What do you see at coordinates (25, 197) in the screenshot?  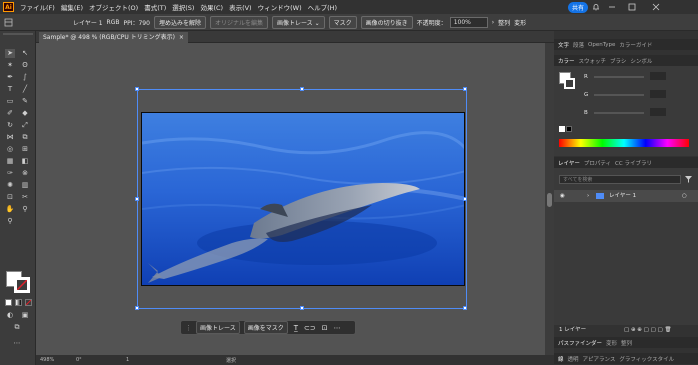 I see `slice-tool-icon: ✂` at bounding box center [25, 197].